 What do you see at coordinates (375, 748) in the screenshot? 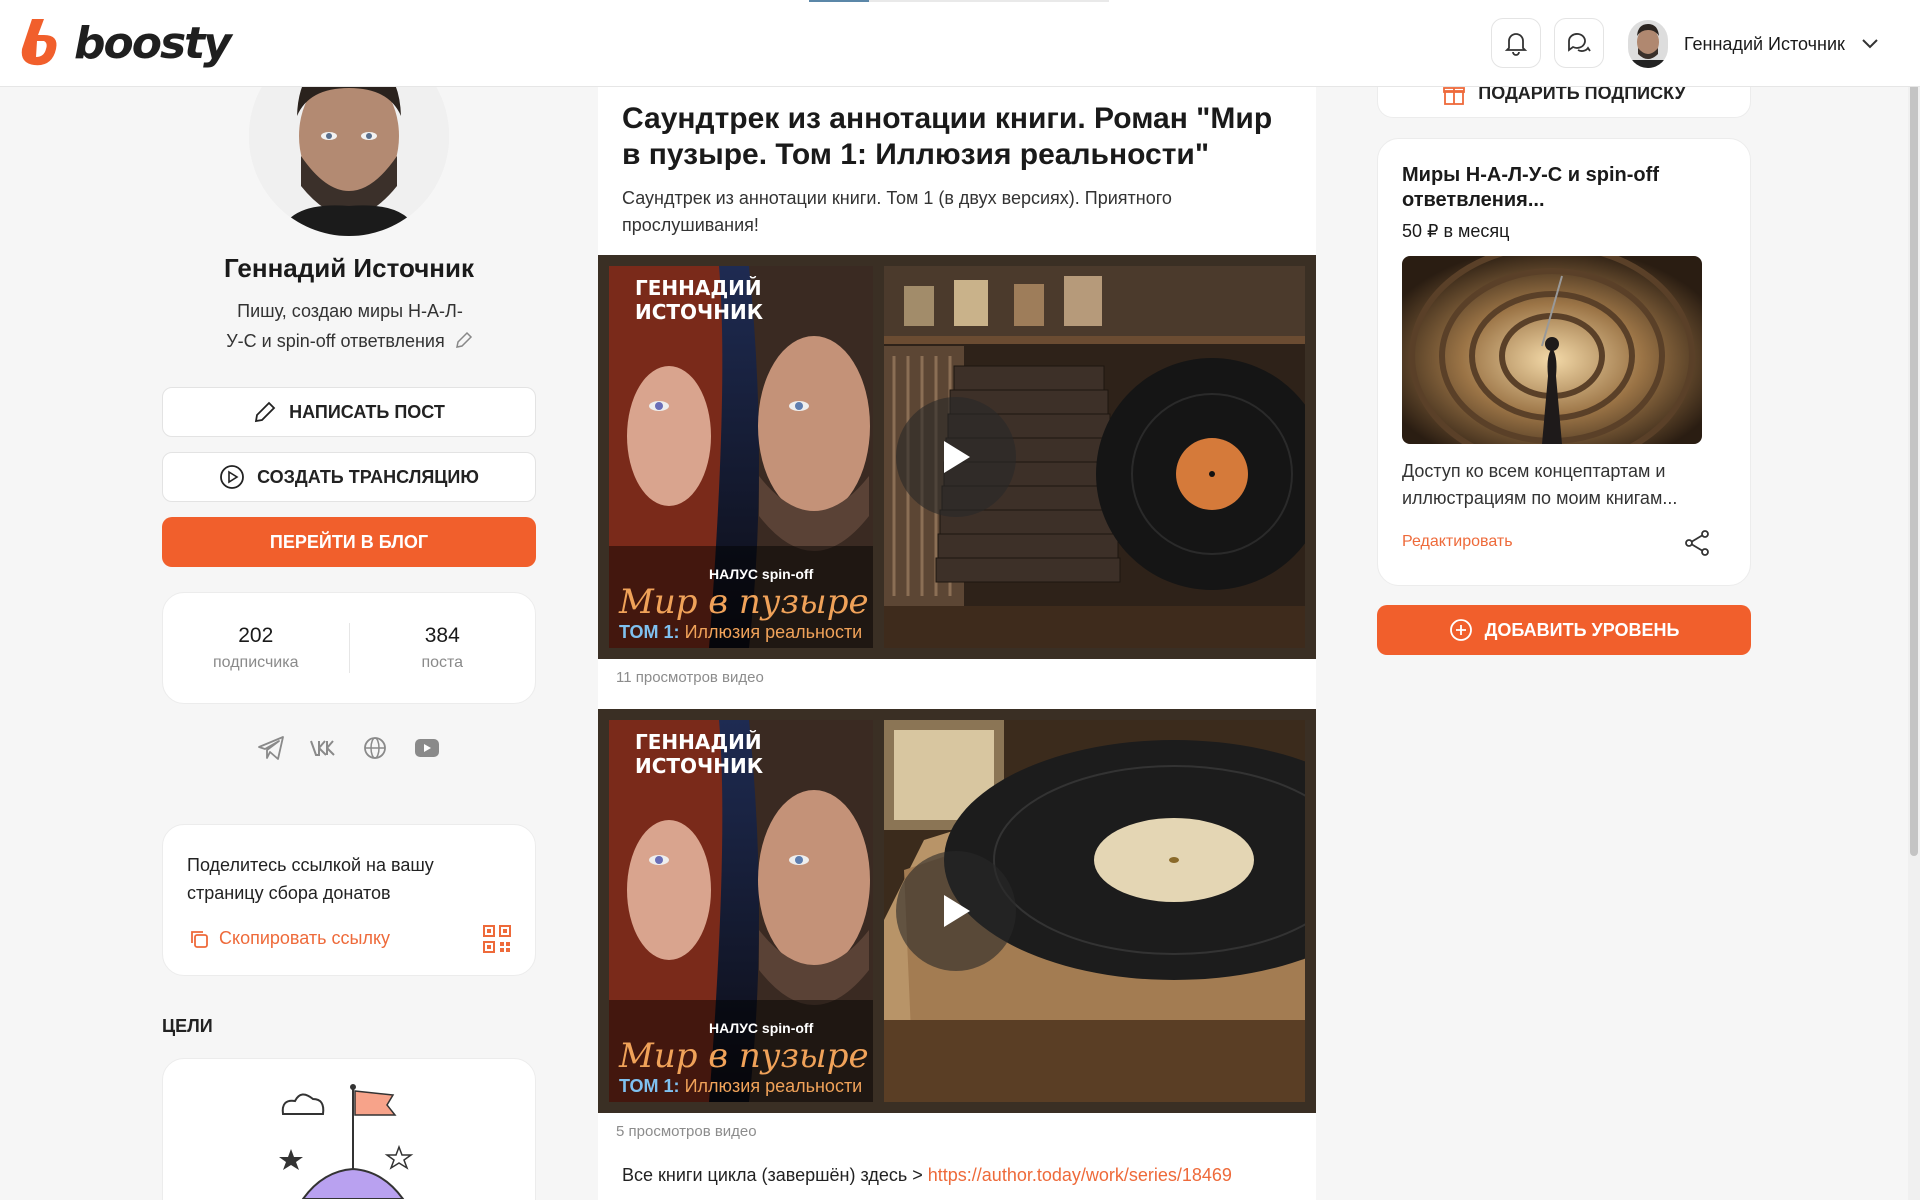
I see `globe-icon` at bounding box center [375, 748].